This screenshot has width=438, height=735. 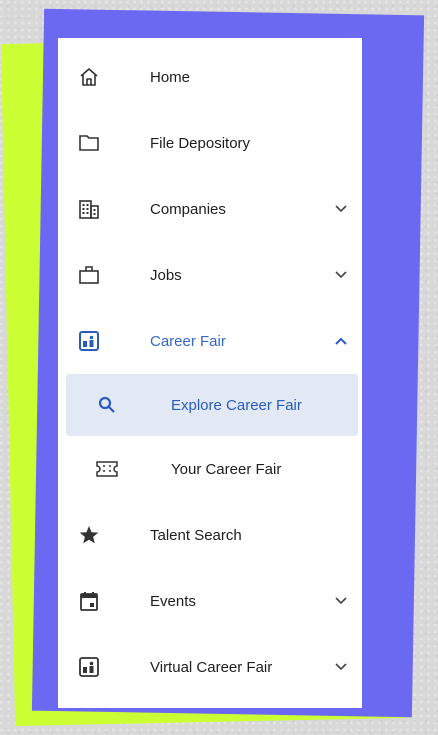 I want to click on sidebar-item-career-fair: Career Fair, so click(x=210, y=341).